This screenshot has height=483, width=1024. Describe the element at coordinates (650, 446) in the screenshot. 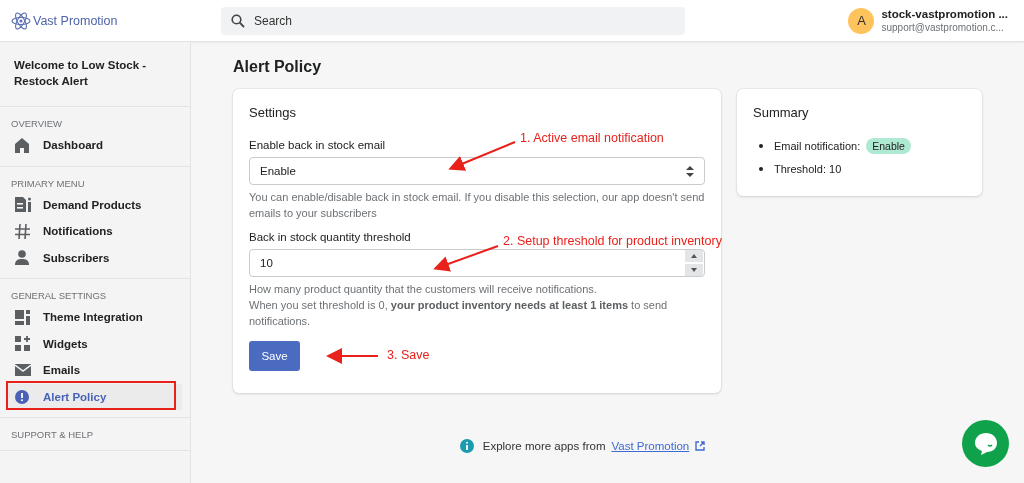

I see `vendor-link: Vast Promotion` at that location.